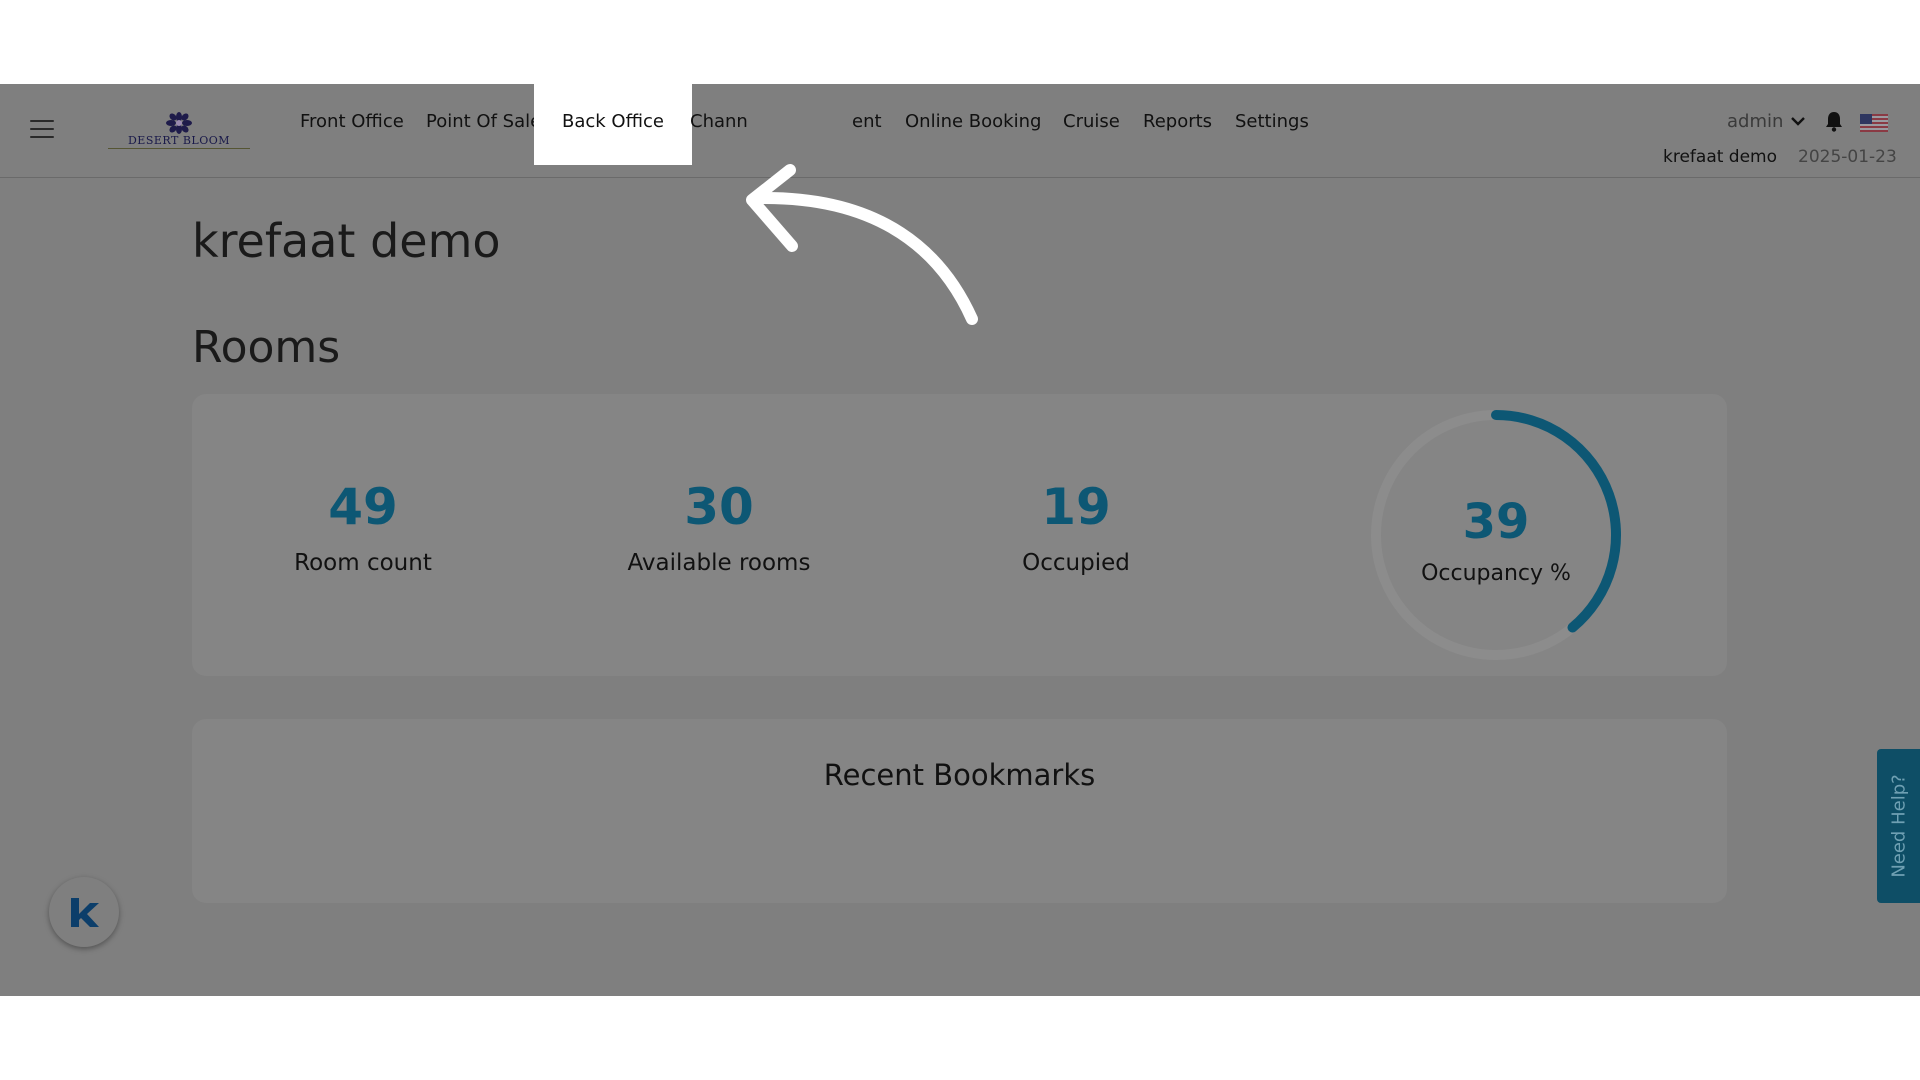 The image size is (1920, 1080). Describe the element at coordinates (973, 123) in the screenshot. I see `nav-online-booking: Online Booking` at that location.